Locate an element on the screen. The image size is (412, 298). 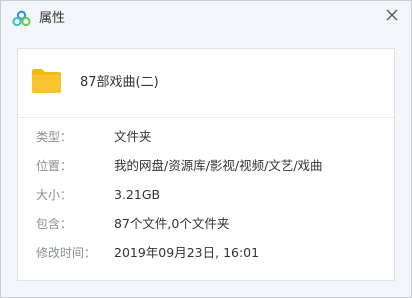
property-value: 2019年09月23日, 16:01 is located at coordinates (187, 252).